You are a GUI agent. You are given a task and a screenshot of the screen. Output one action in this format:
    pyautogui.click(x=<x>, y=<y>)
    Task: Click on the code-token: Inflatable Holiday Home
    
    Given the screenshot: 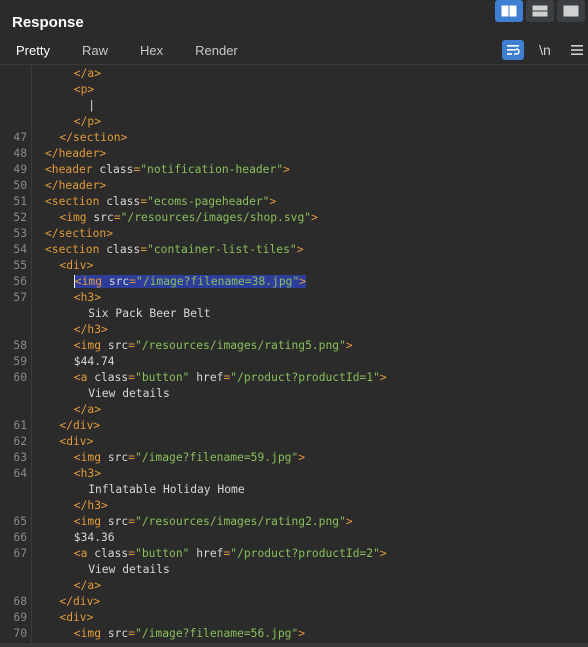 What is the action you would take?
    pyautogui.click(x=166, y=489)
    